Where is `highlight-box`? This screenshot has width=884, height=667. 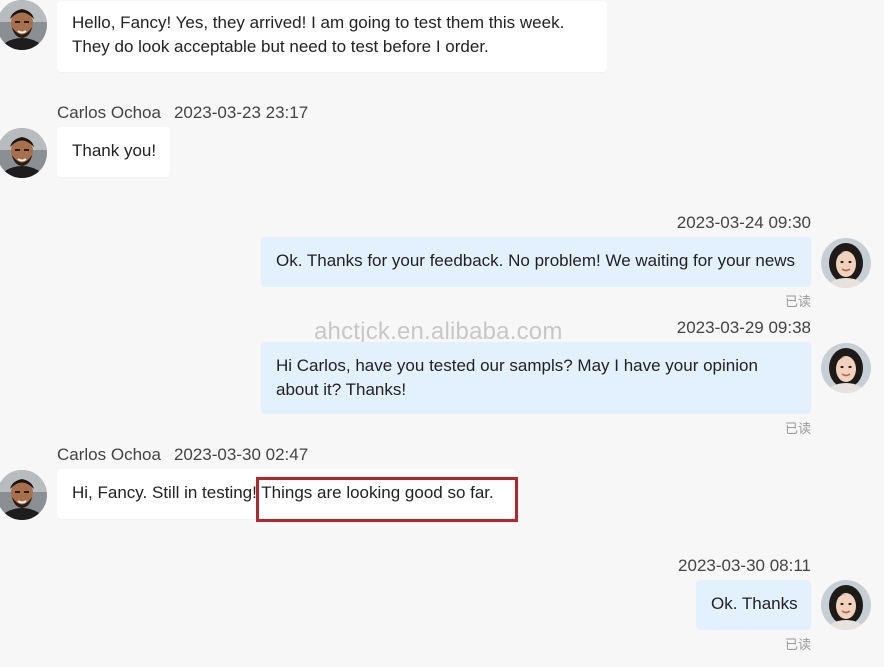 highlight-box is located at coordinates (387, 499).